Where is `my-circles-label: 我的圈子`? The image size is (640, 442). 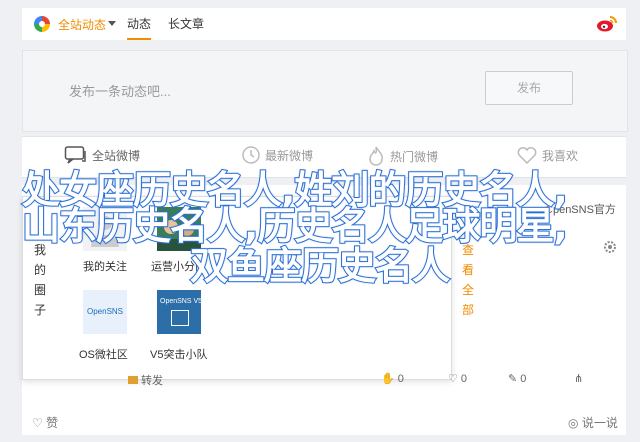 my-circles-label: 我的圈子 is located at coordinates (40, 280).